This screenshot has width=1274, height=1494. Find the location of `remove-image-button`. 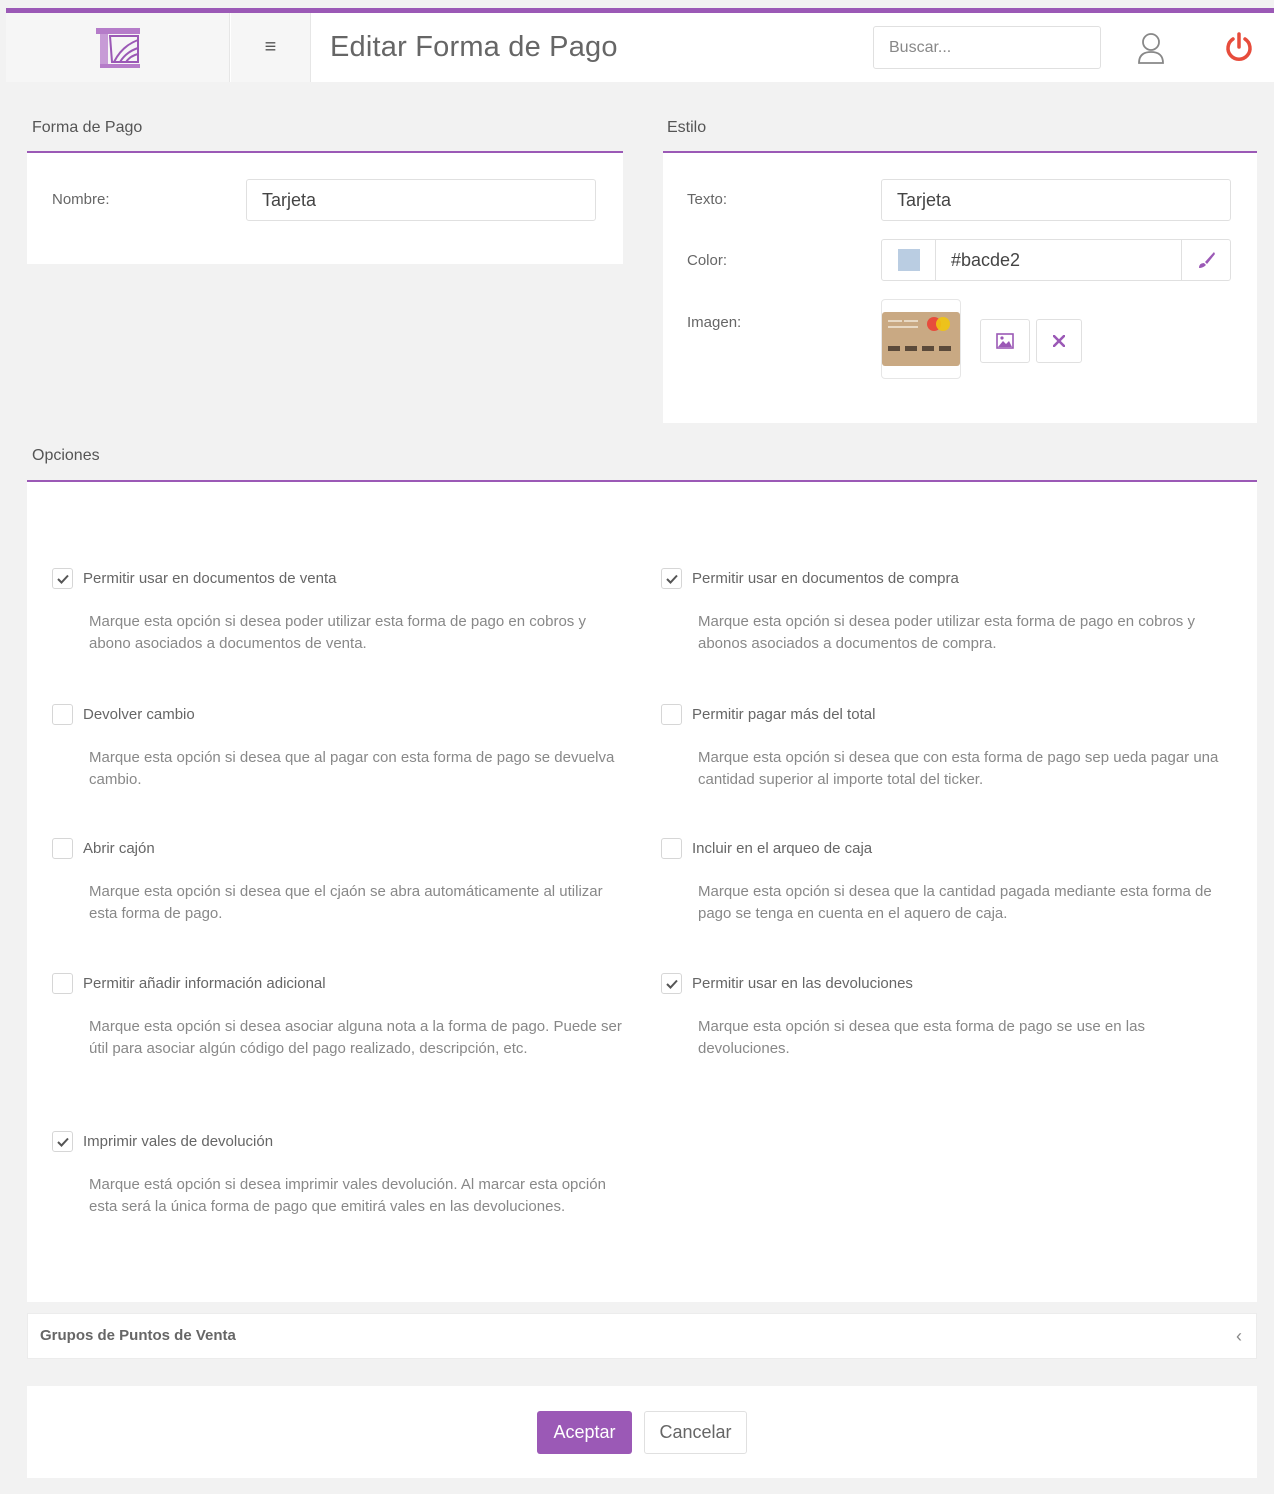

remove-image-button is located at coordinates (1059, 341).